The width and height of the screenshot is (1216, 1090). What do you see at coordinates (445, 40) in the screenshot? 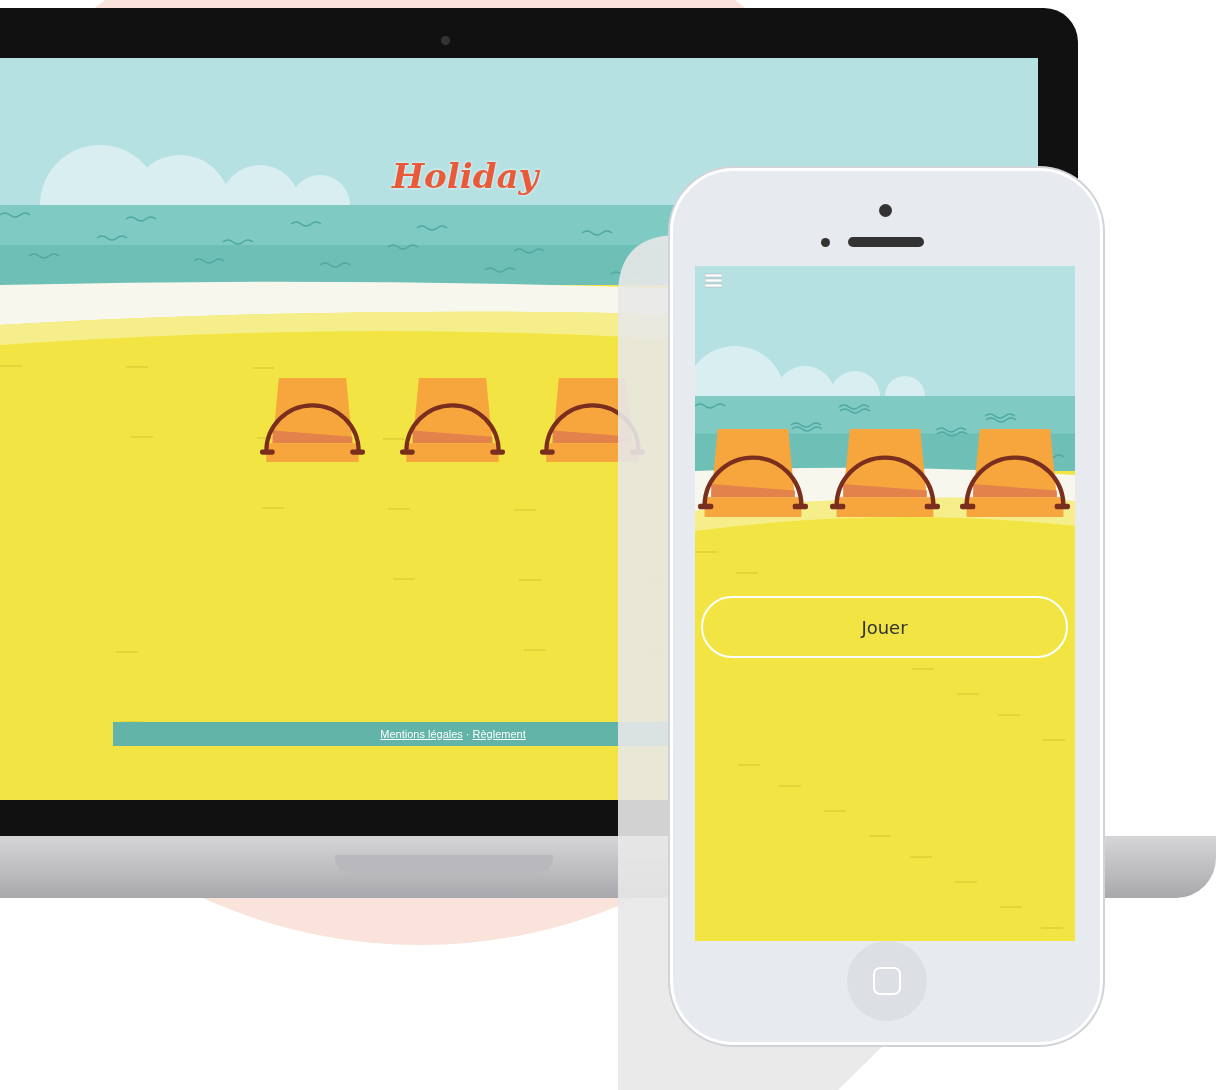
I see `camera-icon` at bounding box center [445, 40].